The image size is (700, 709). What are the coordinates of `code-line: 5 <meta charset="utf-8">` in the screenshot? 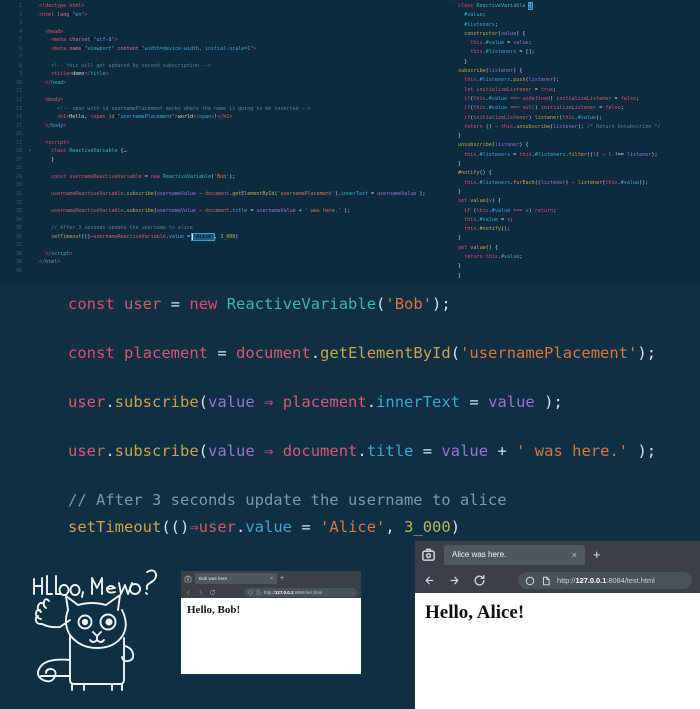 It's located at (226, 40).